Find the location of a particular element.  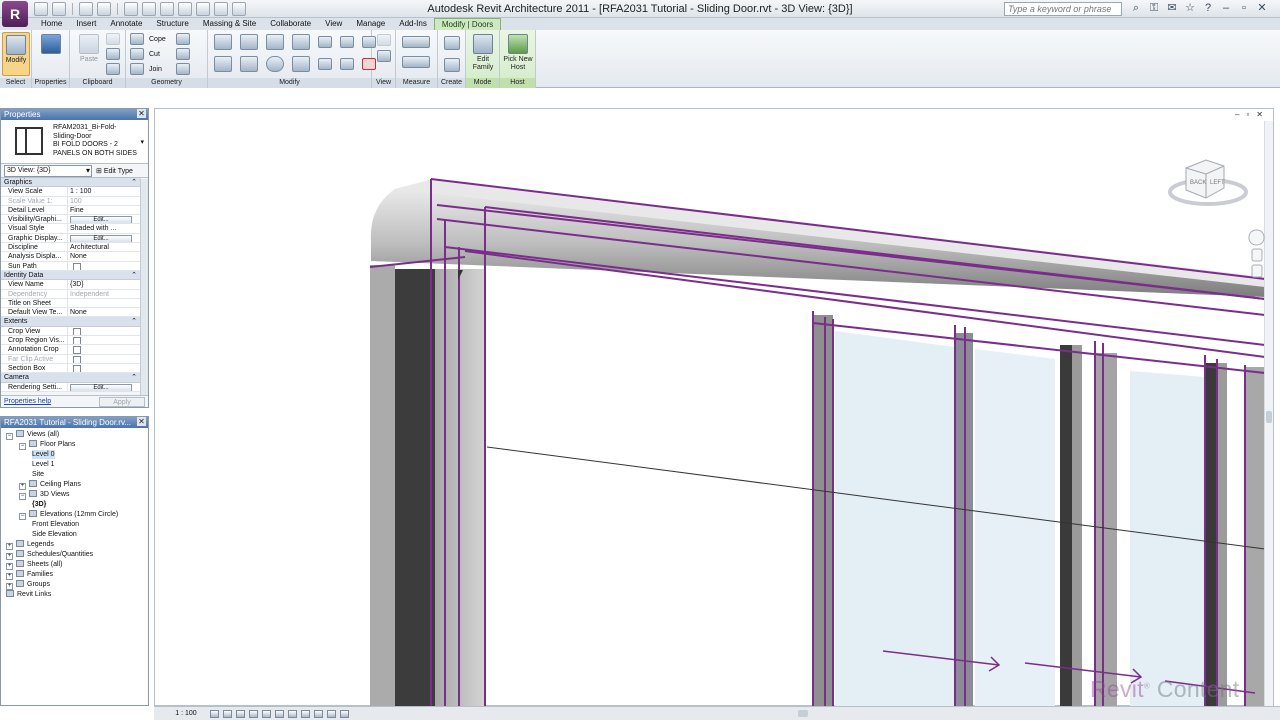

hide-in-view-icon is located at coordinates (384, 40).